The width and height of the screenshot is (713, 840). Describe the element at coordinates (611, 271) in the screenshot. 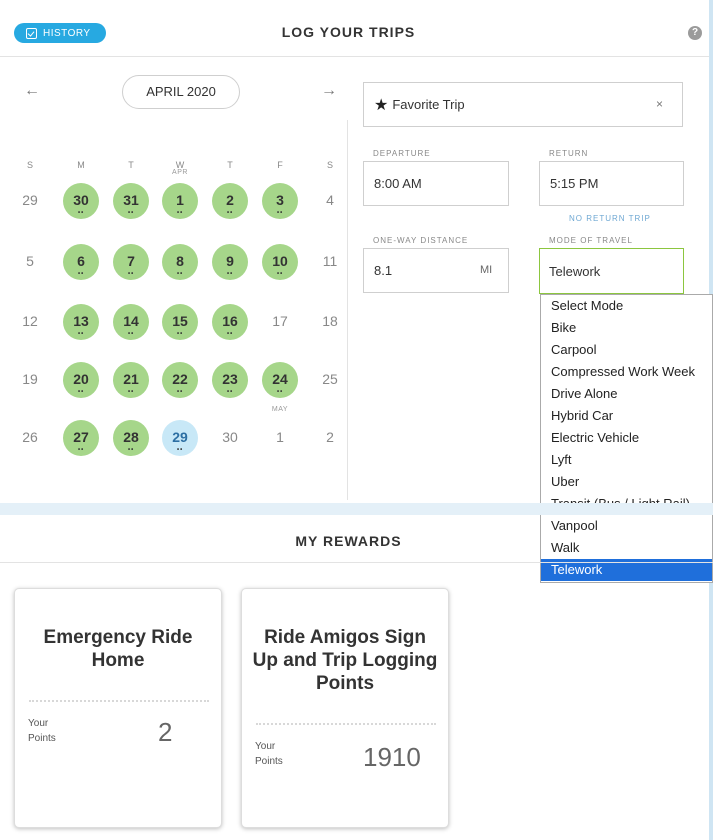

I see `mode-of-travel-select: Telework` at that location.